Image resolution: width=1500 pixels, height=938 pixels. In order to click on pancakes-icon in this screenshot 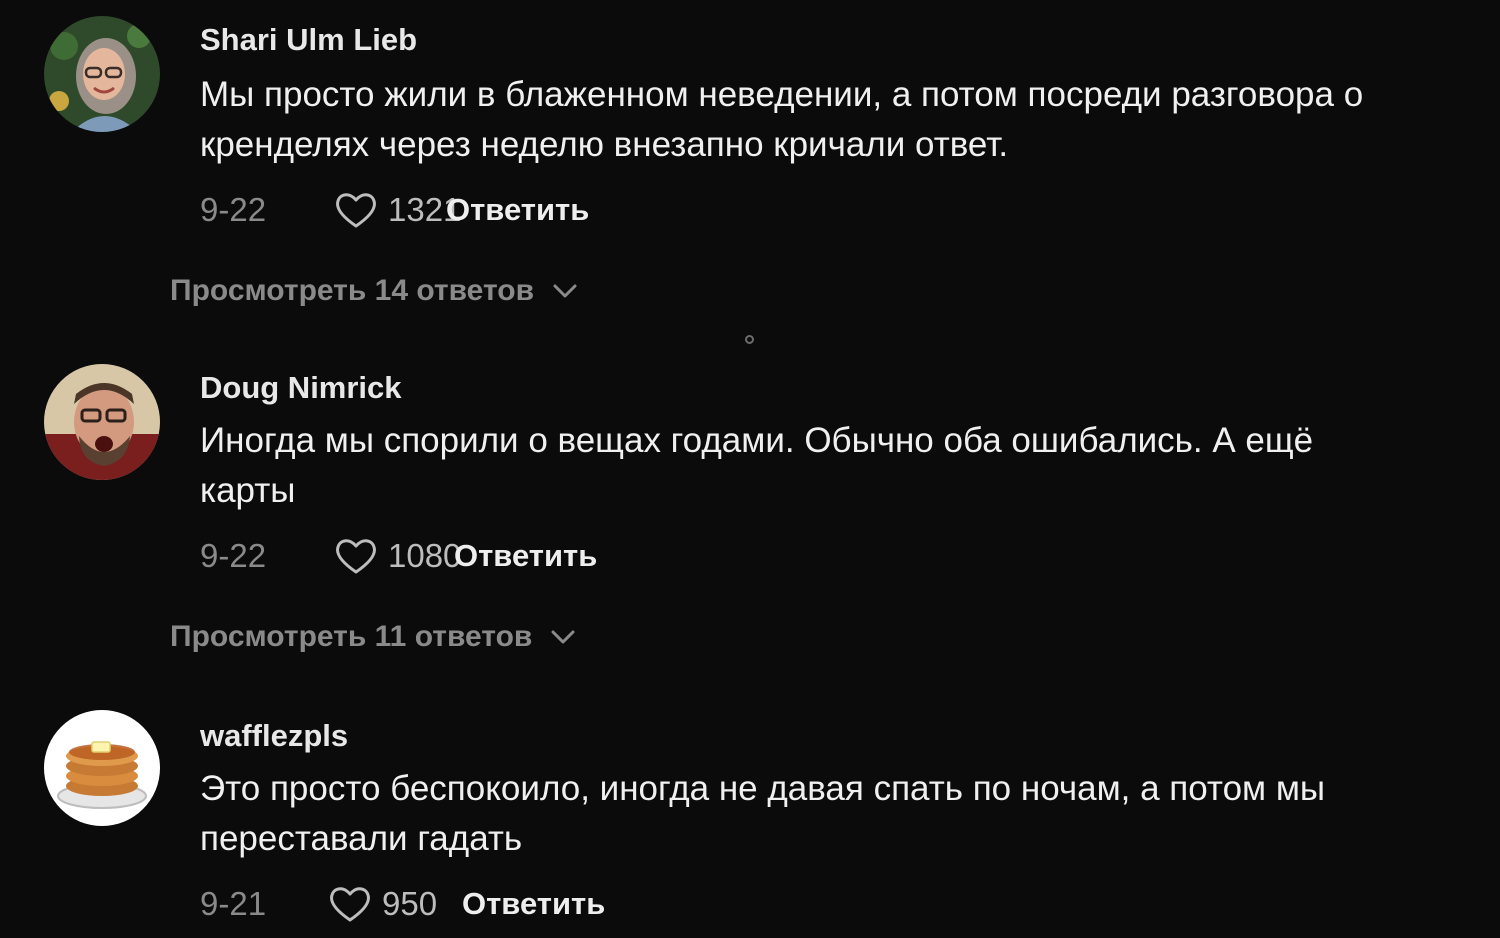, I will do `click(102, 768)`.